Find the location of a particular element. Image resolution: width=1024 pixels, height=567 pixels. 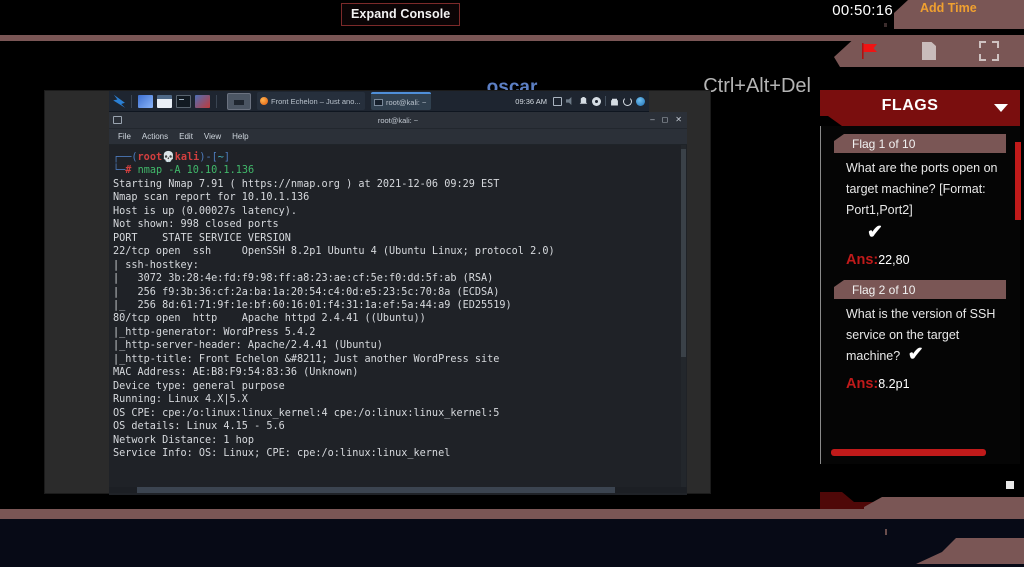

flag-chip-label: Flag 2 of 10 is located at coordinates (884, 289).